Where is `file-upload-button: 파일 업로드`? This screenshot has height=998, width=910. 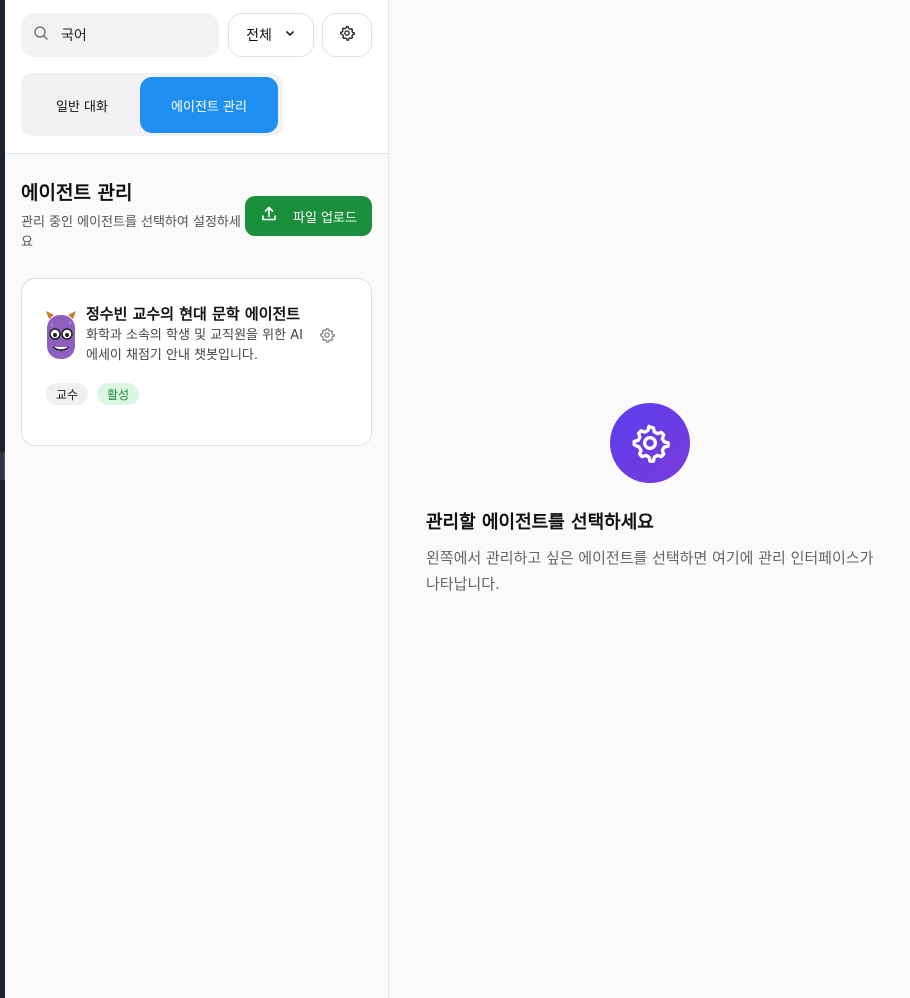
file-upload-button: 파일 업로드 is located at coordinates (308, 216).